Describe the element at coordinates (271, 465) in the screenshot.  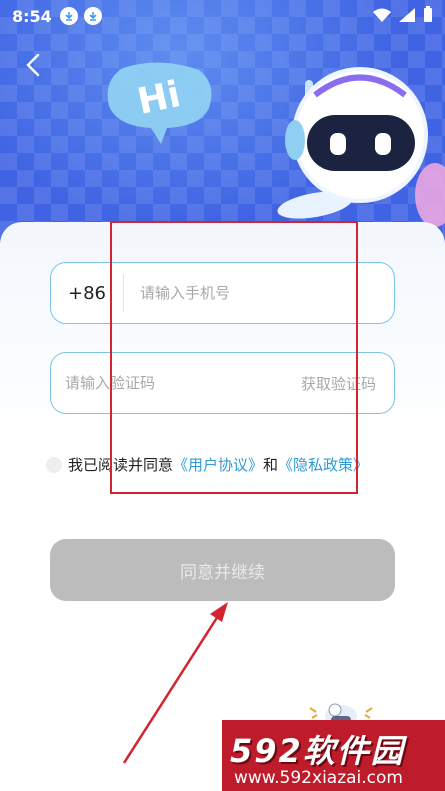
I see `agree-and-text: 和` at that location.